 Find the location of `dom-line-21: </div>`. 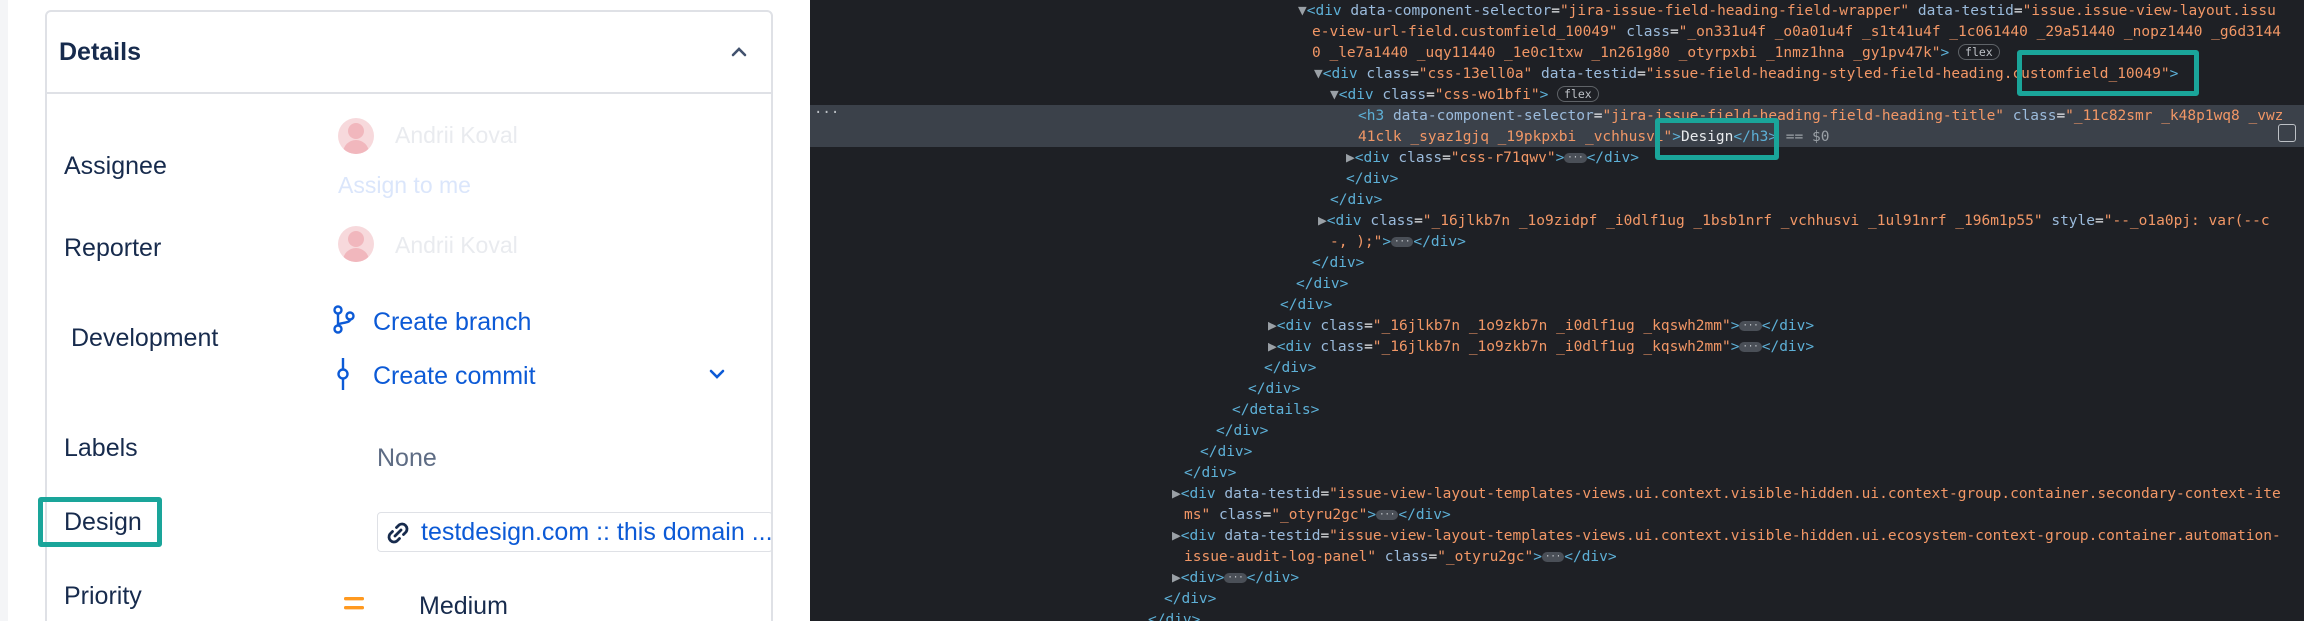

dom-line-21: </div> is located at coordinates (1242, 431).